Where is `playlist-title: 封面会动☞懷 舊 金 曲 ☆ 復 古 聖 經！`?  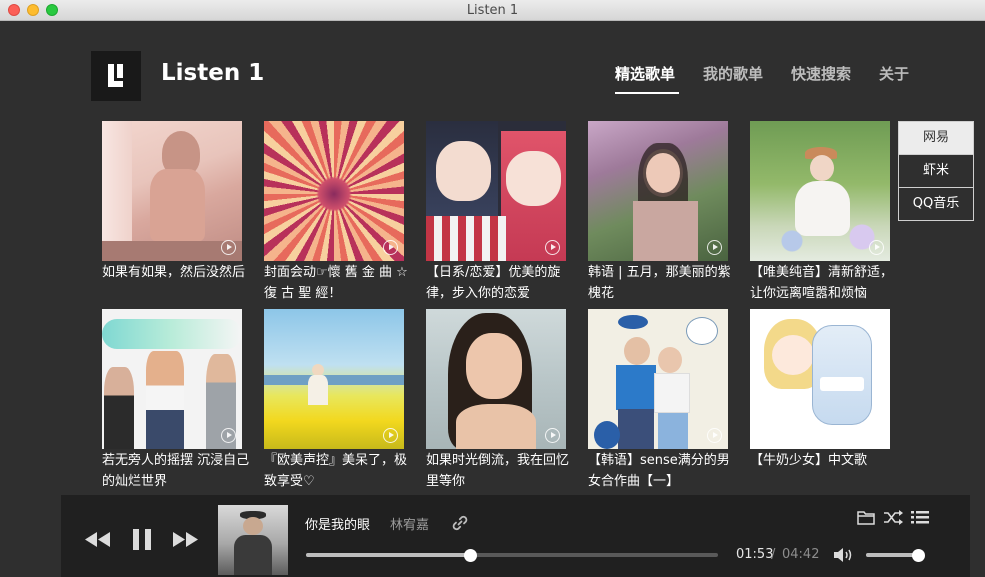
playlist-title: 封面会动☞懷 舊 金 曲 ☆ 復 古 聖 經！ is located at coordinates (338, 283).